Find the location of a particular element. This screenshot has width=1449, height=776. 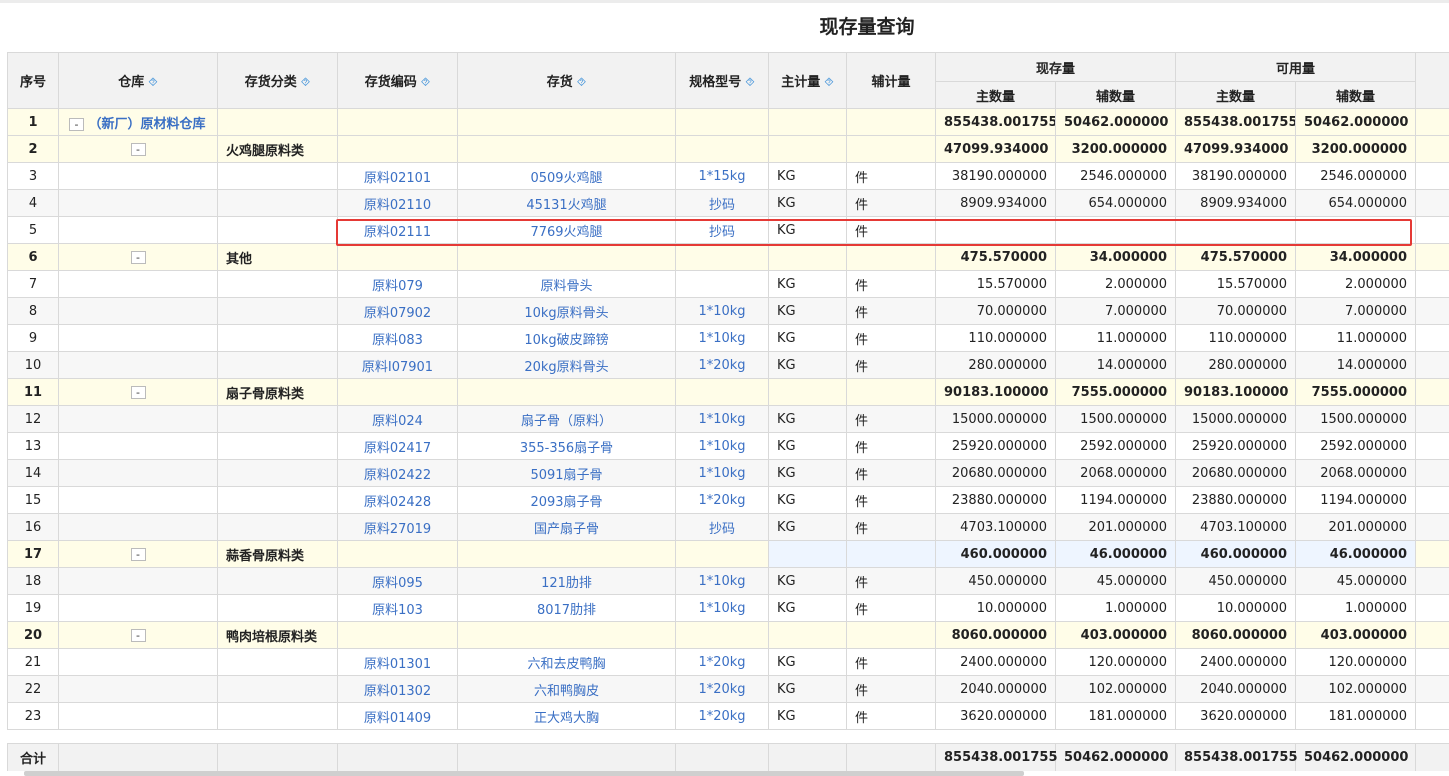

cell-item: 20kg原料骨头 is located at coordinates (566, 365).